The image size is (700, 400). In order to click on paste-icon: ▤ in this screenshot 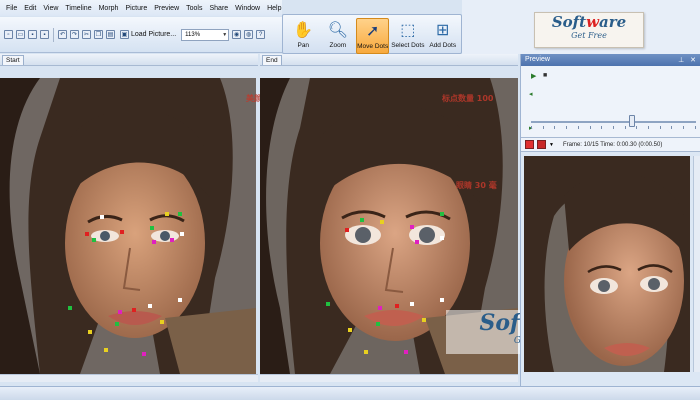, I will do `click(110, 34)`.